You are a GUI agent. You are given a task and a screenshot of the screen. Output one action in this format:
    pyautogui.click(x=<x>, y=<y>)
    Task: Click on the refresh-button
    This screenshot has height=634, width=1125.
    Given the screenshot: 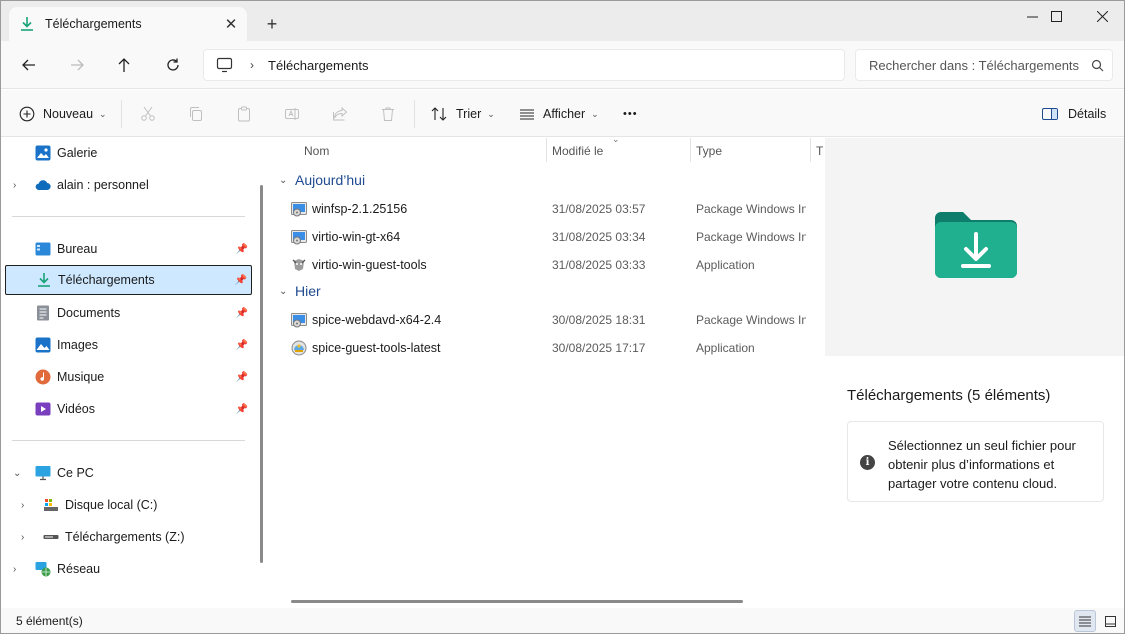 What is the action you would take?
    pyautogui.click(x=173, y=65)
    